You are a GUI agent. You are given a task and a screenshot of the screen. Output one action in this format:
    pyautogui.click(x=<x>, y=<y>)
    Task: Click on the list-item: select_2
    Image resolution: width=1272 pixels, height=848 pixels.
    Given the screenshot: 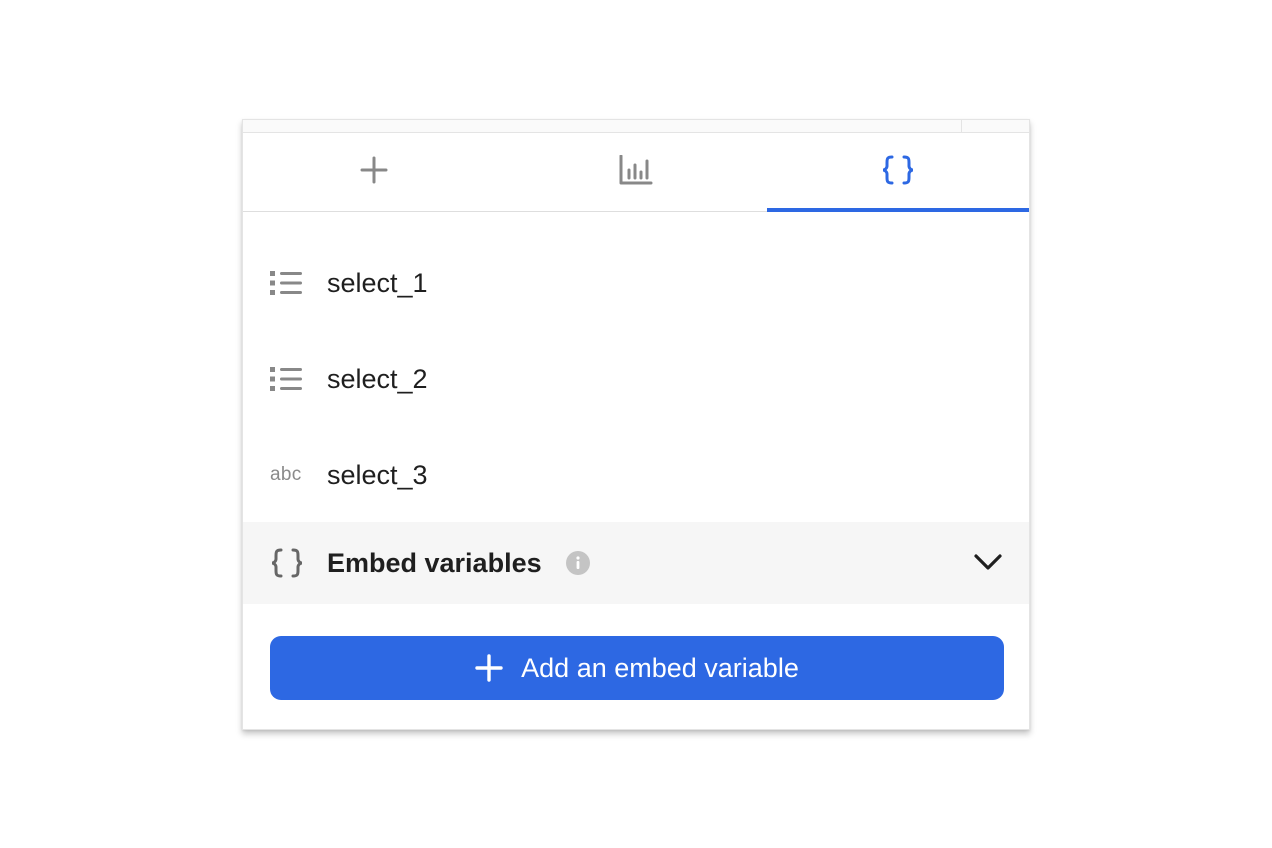 What is the action you would take?
    pyautogui.click(x=636, y=379)
    